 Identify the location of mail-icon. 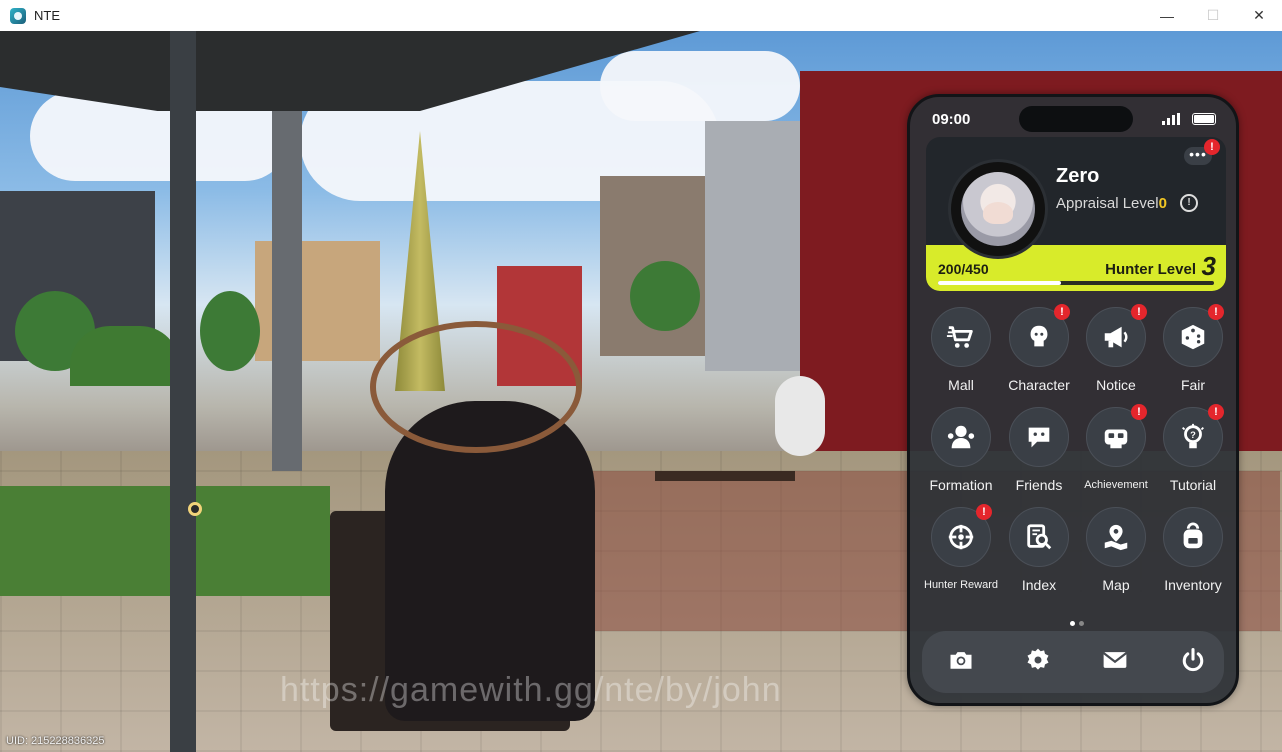
(1115, 662).